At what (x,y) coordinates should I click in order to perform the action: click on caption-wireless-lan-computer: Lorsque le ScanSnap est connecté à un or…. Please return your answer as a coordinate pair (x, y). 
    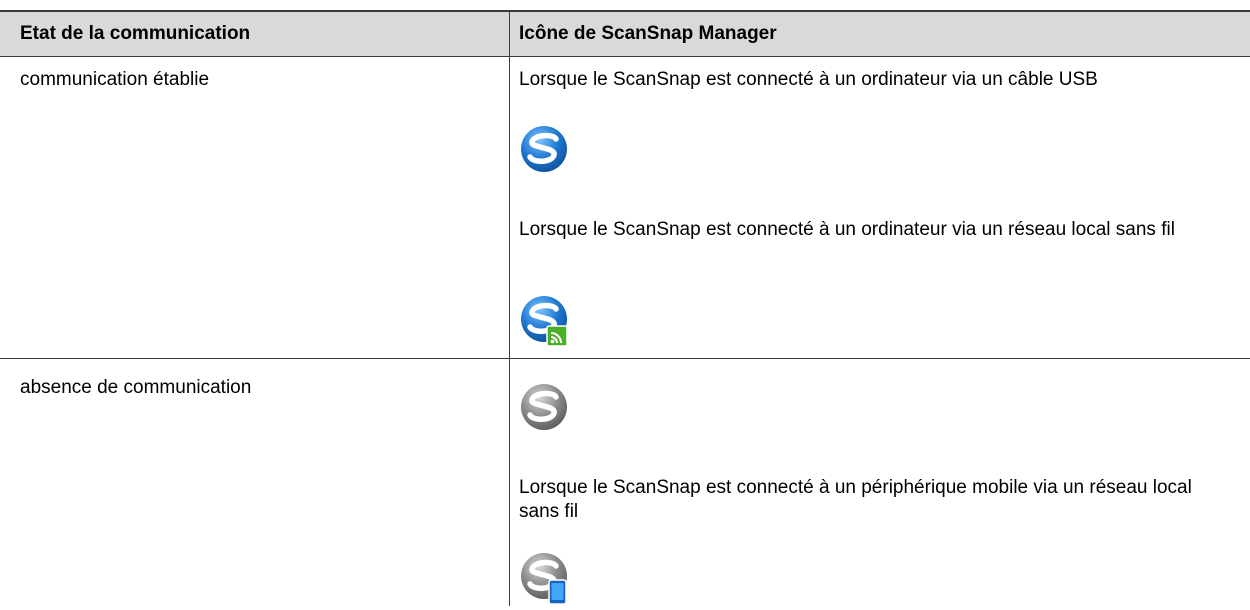
    Looking at the image, I should click on (847, 229).